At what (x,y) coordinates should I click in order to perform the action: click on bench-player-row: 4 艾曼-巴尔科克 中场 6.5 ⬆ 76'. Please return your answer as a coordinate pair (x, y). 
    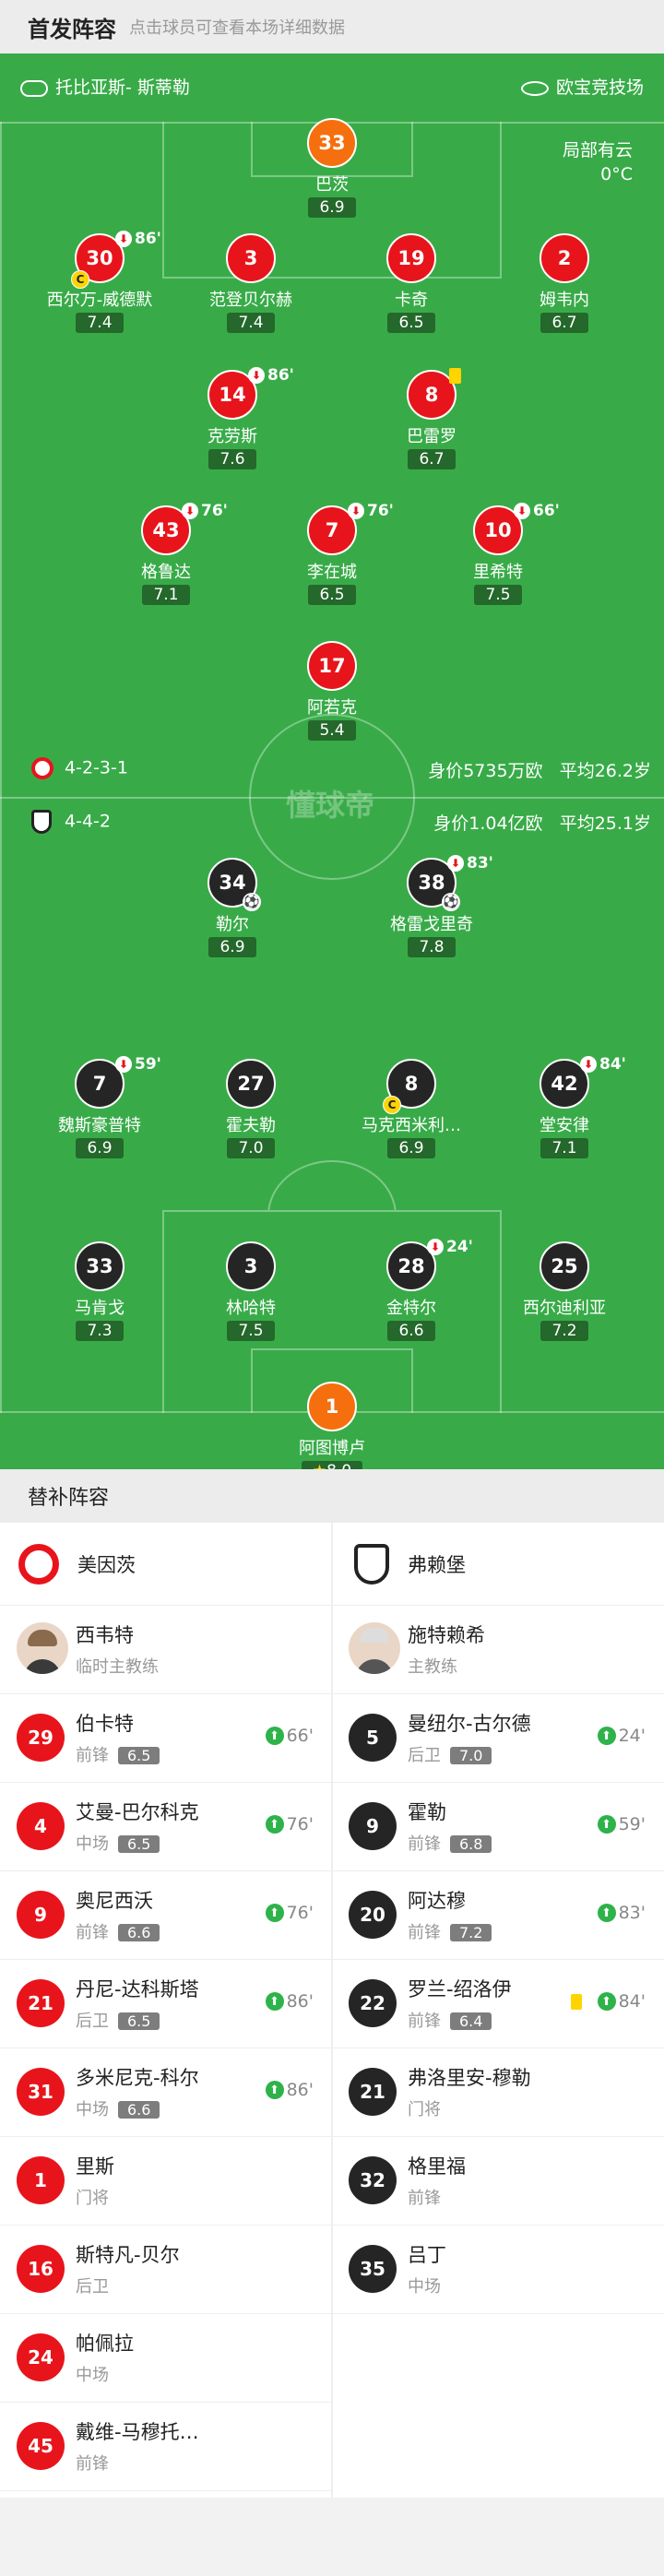
    Looking at the image, I should click on (166, 1827).